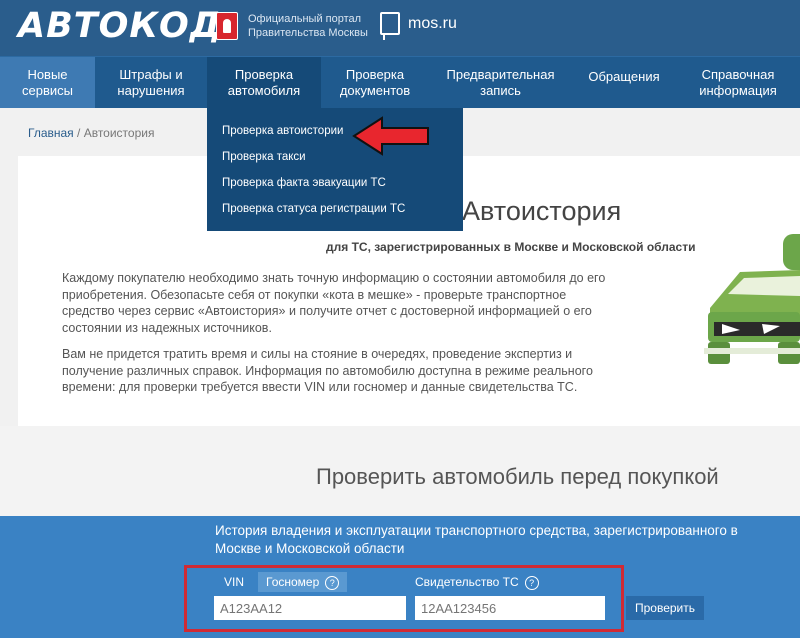 Image resolution: width=800 pixels, height=638 pixels. Describe the element at coordinates (308, 26) in the screenshot. I see `official-portal-link: Официальный портал Правительства Москвы` at that location.